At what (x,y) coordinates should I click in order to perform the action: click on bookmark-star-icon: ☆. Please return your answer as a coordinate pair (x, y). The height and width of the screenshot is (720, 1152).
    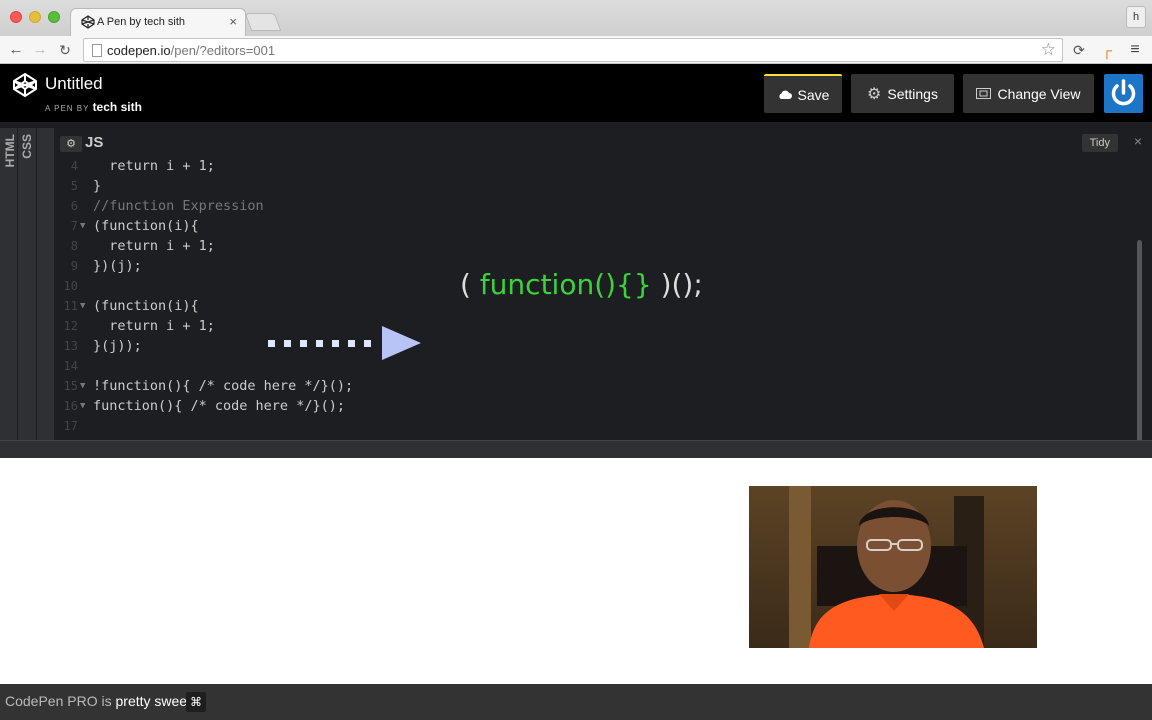
    Looking at the image, I should click on (1048, 50).